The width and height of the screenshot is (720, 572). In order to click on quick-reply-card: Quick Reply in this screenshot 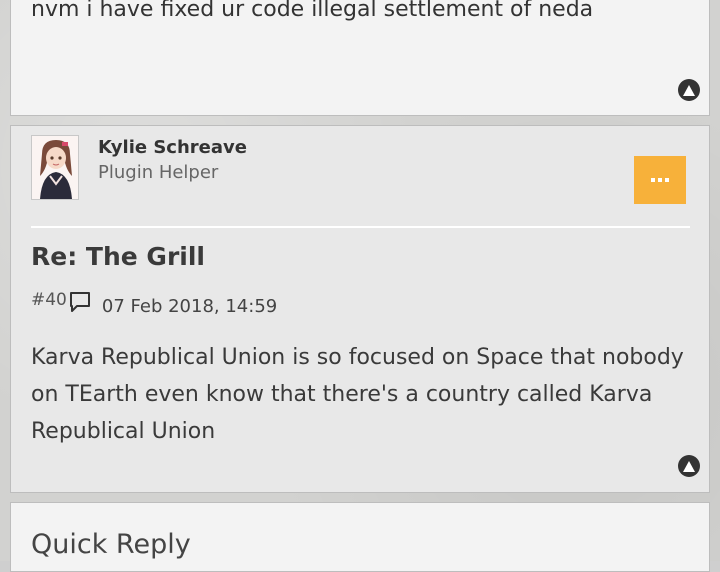, I will do `click(360, 537)`.